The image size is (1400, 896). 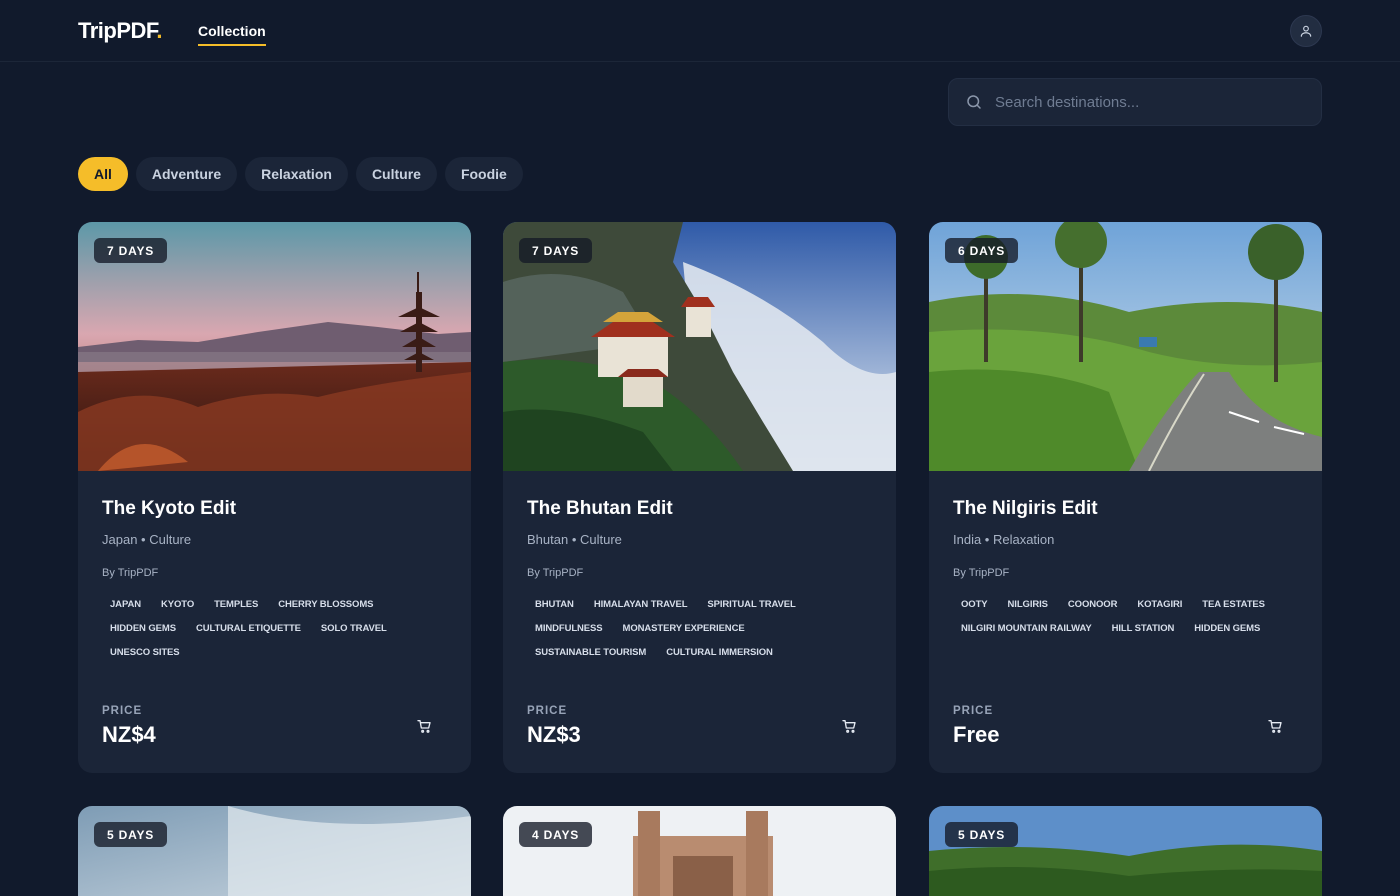 I want to click on logo: TripPDF., so click(x=120, y=31).